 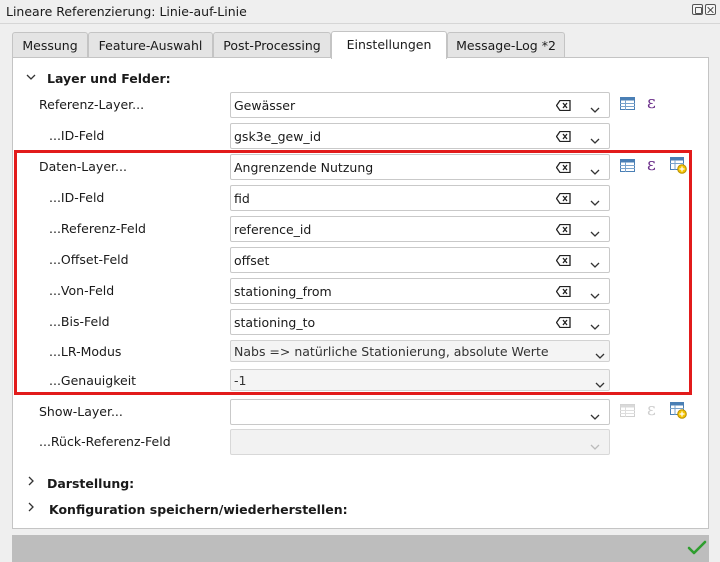 What do you see at coordinates (420, 442) in the screenshot?
I see `rueck-referenz-field-select` at bounding box center [420, 442].